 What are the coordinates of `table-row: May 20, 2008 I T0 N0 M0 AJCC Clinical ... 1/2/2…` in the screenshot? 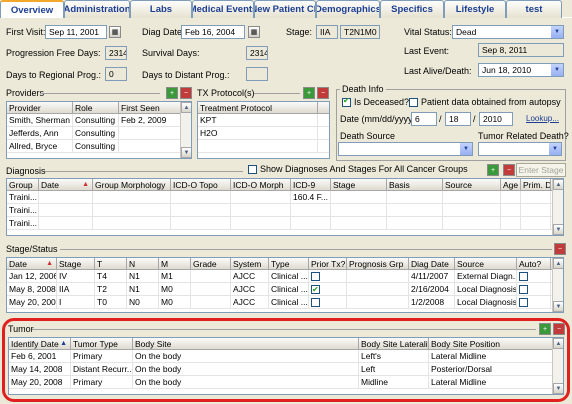 It's located at (285, 302).